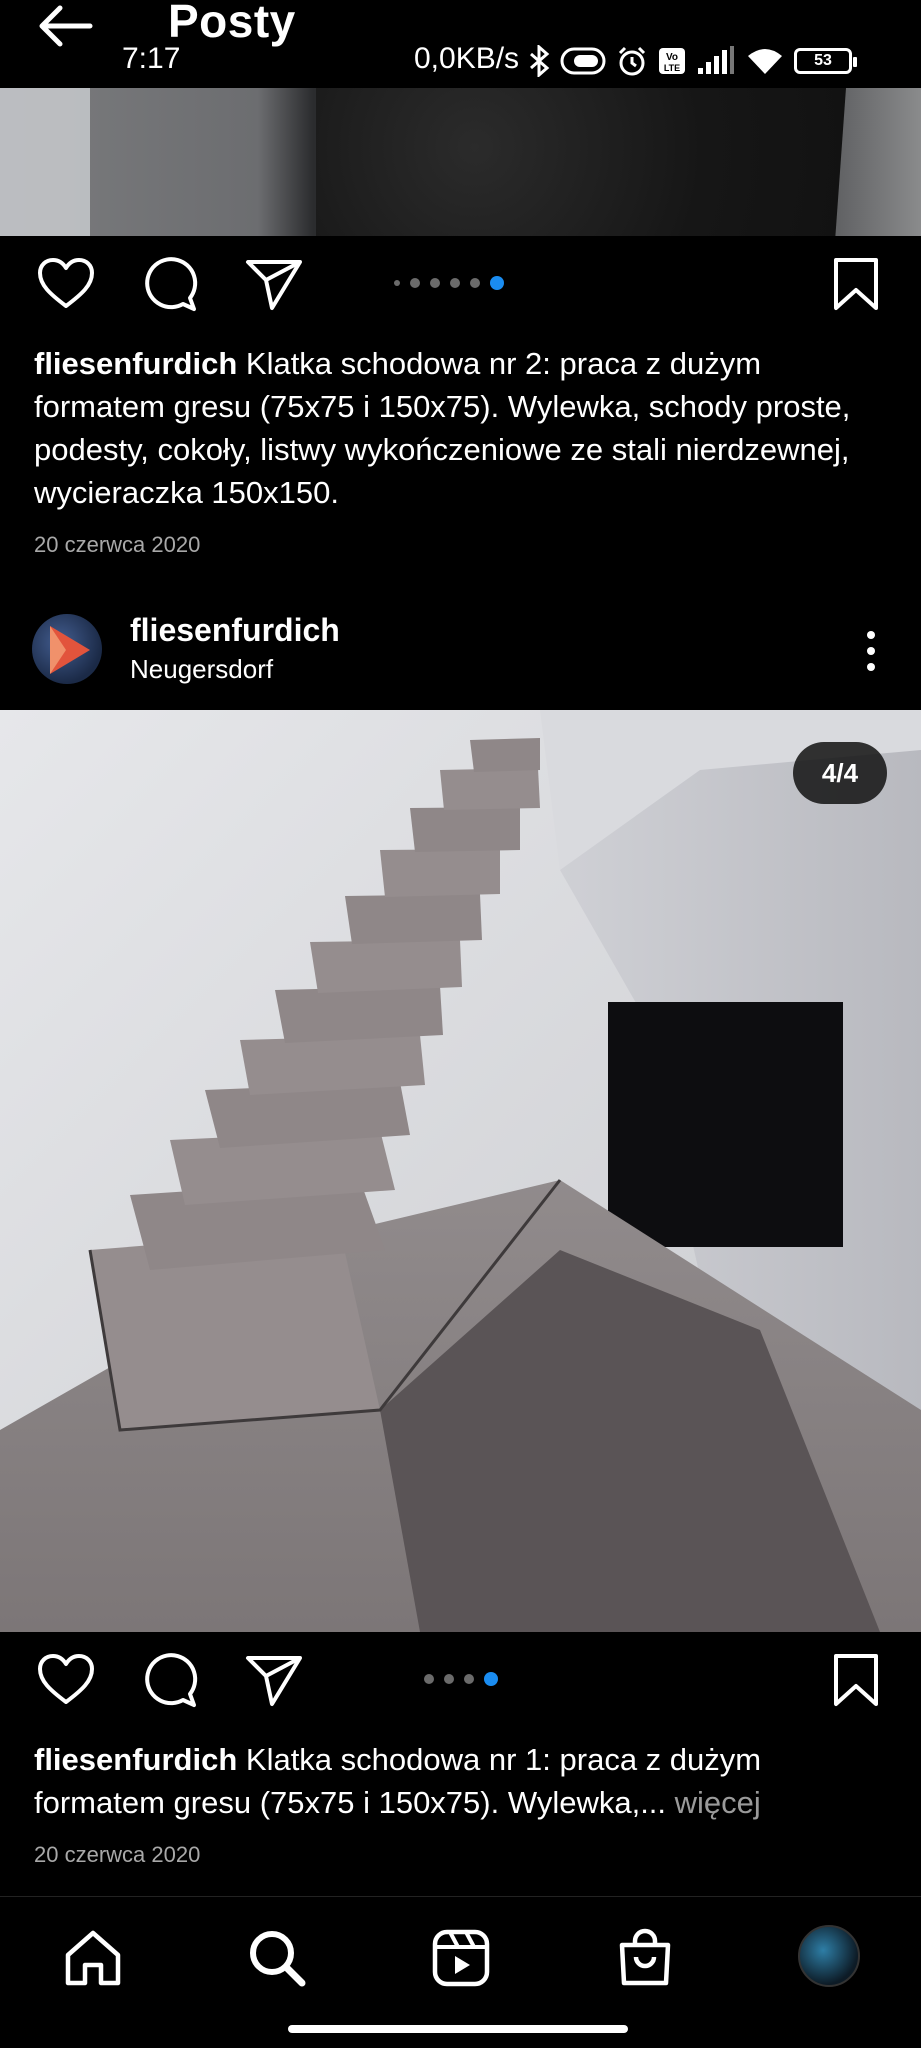 This screenshot has height=2048, width=921. I want to click on avatar, so click(67, 649).